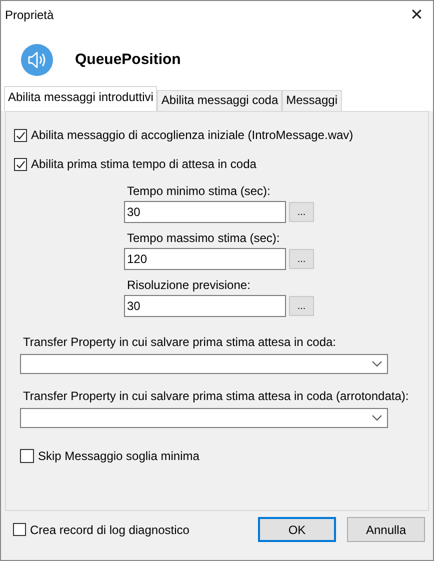 The image size is (434, 561). What do you see at coordinates (128, 59) in the screenshot?
I see `header-title: QueuePosition` at bounding box center [128, 59].